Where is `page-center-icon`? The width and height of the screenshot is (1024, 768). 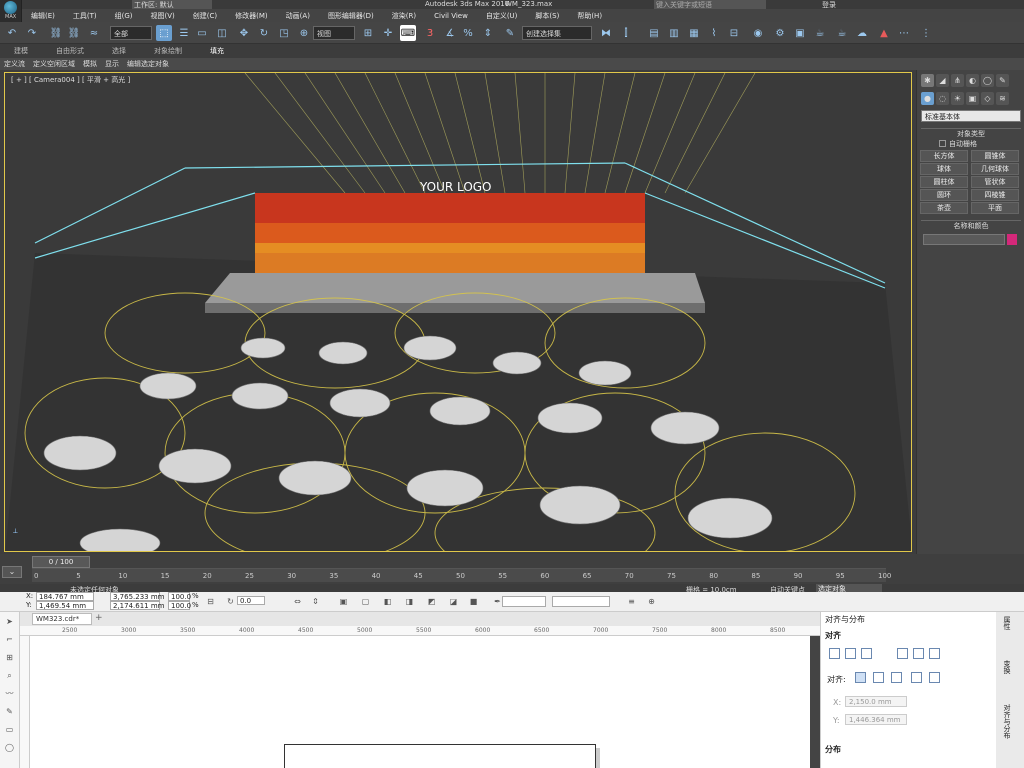 page-center-icon is located at coordinates (896, 677).